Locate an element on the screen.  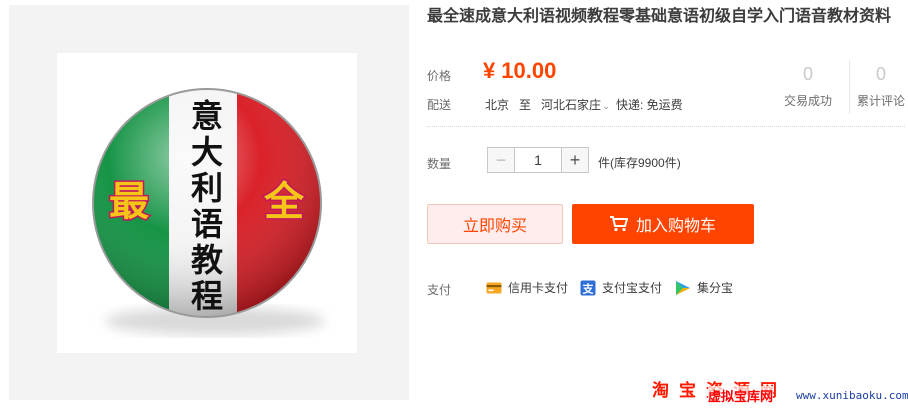
payment-jifenbao: 集分宝 is located at coordinates (704, 287).